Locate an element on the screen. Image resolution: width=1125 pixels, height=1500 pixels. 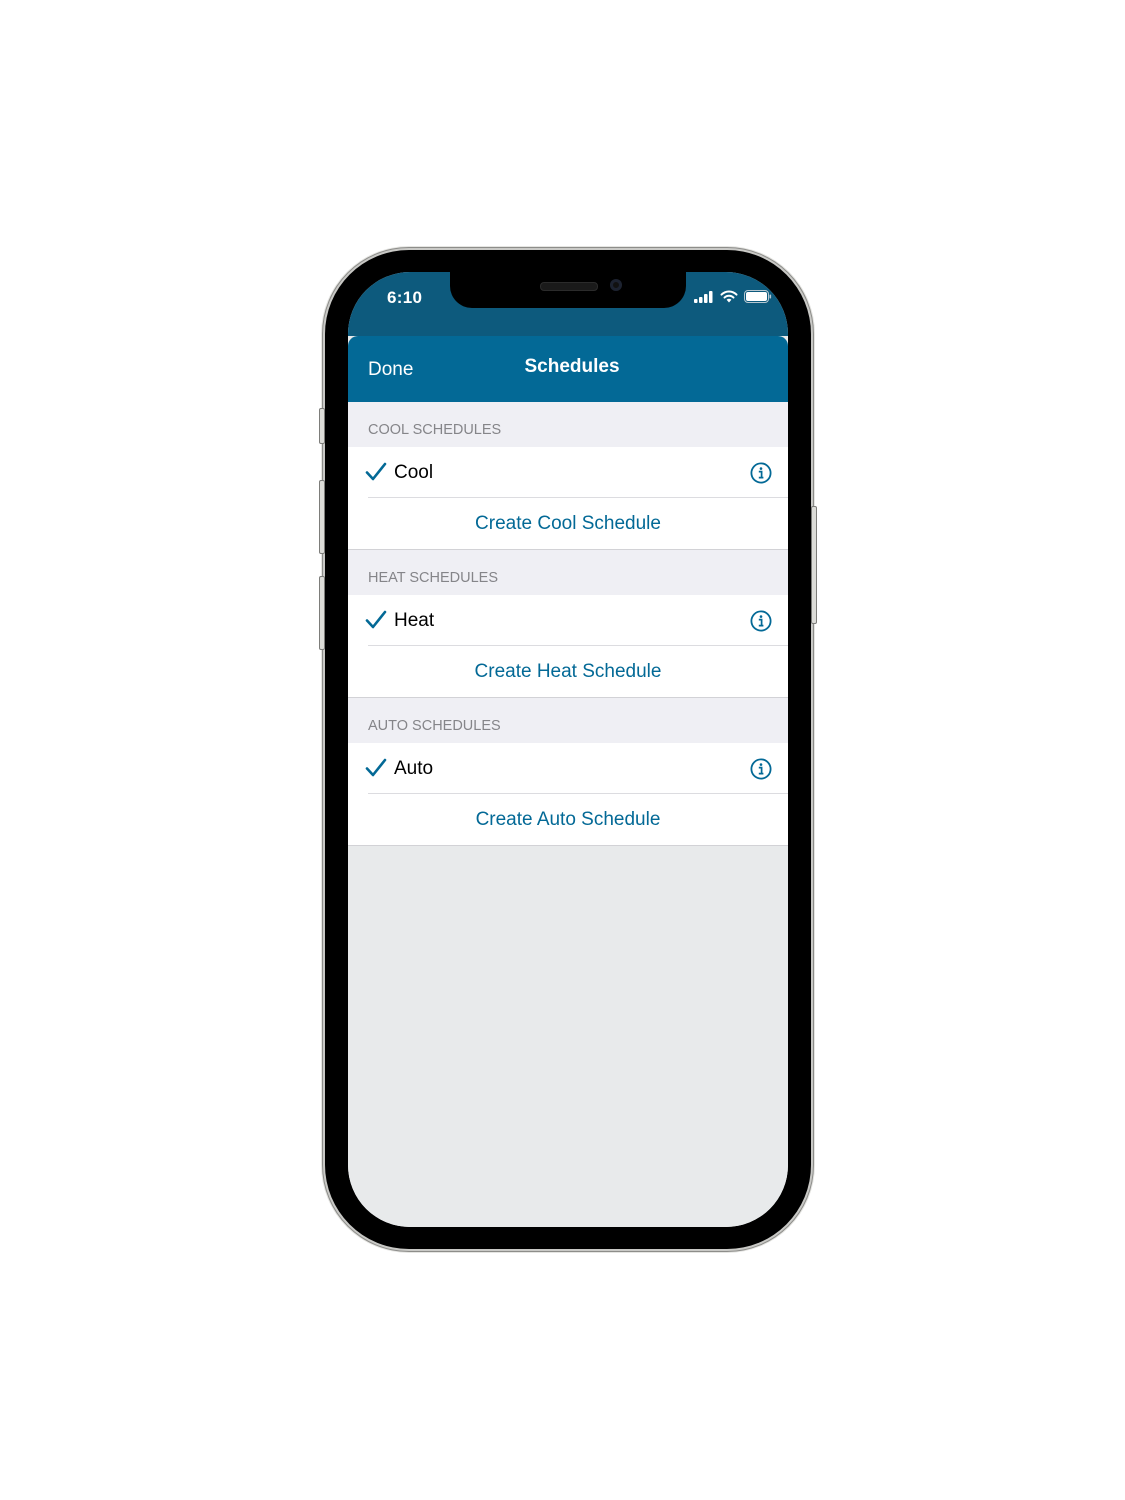
navigation-bar: Done Schedules is located at coordinates (568, 369).